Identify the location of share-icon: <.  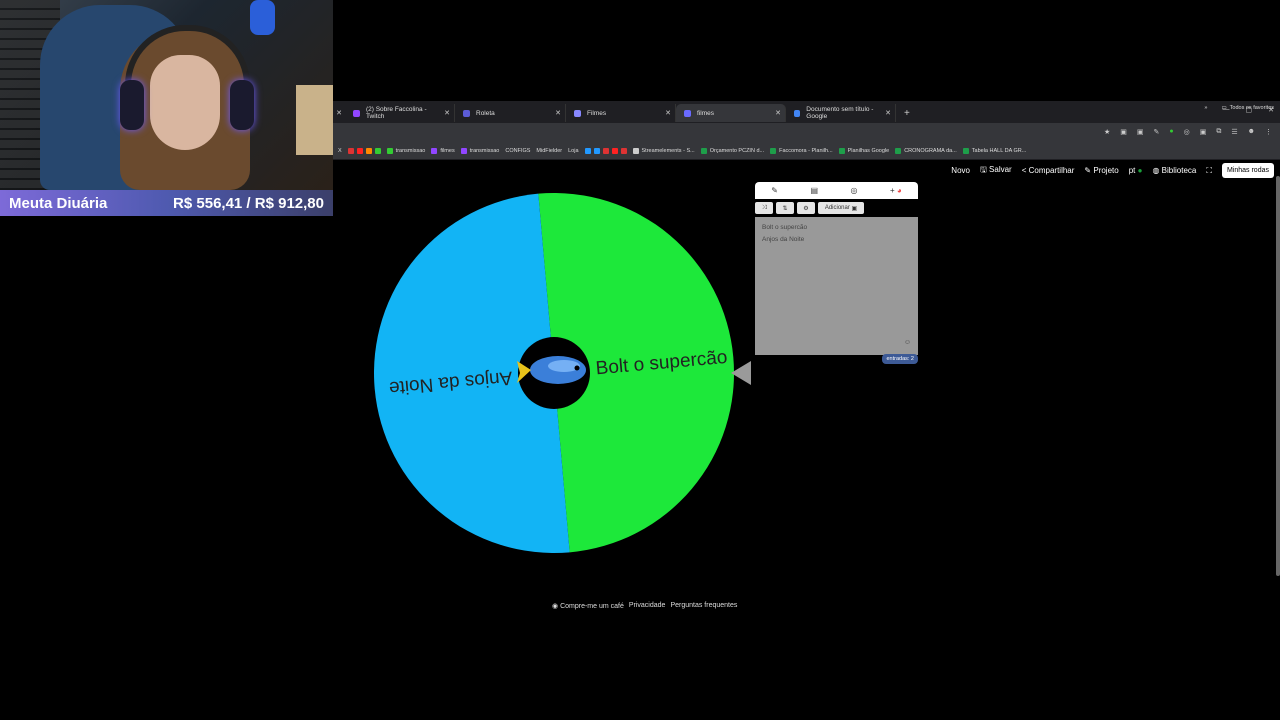
(1025, 170).